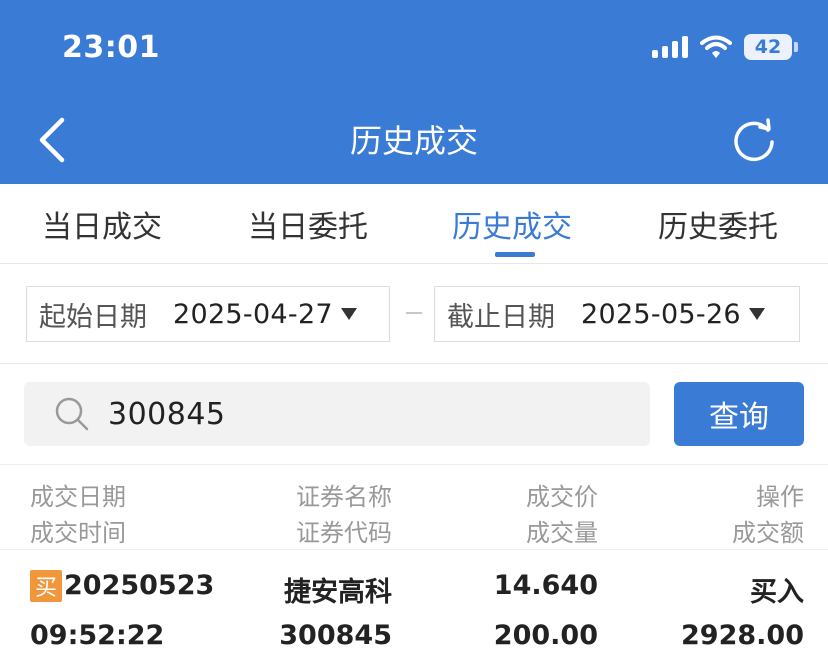  I want to click on cellular-signal-icon, so click(670, 47).